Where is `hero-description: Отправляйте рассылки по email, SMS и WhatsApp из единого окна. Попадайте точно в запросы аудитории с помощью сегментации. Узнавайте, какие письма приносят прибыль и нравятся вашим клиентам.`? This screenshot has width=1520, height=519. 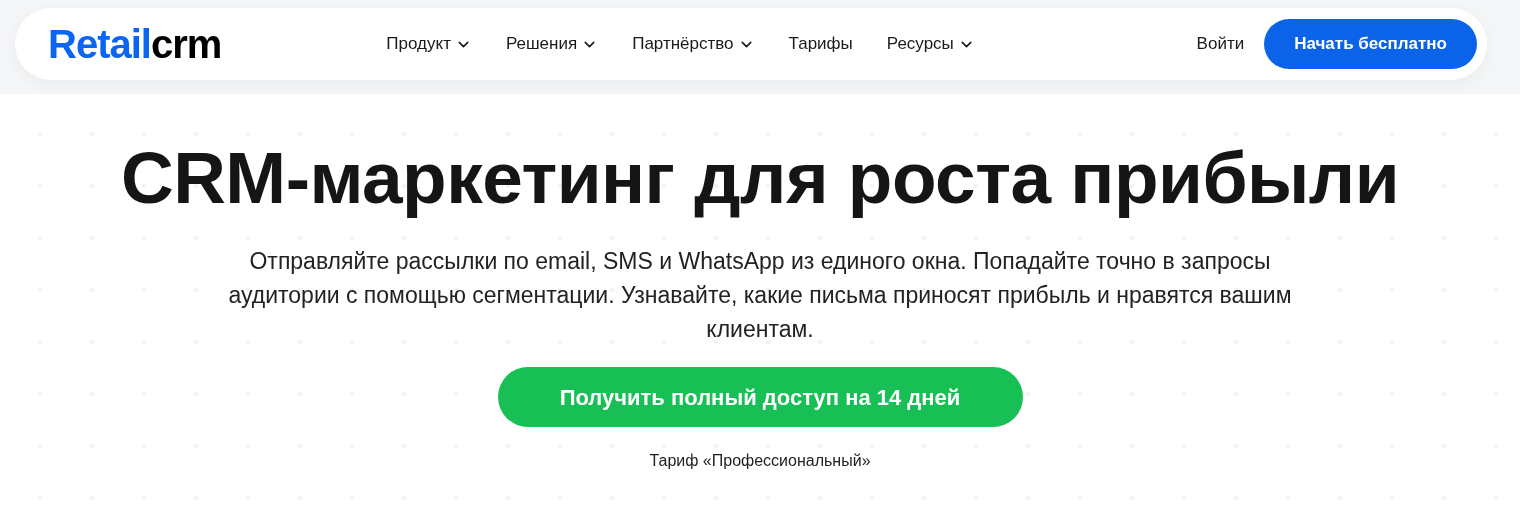
hero-description: Отправляйте рассылки по email, SMS и WhatsApp из единого окна. Попадайте точно в запросы аудитории с помощью сегментации. Узнавайте, какие письма приносят прибыль и нравятся вашим клиентам. is located at coordinates (760, 295).